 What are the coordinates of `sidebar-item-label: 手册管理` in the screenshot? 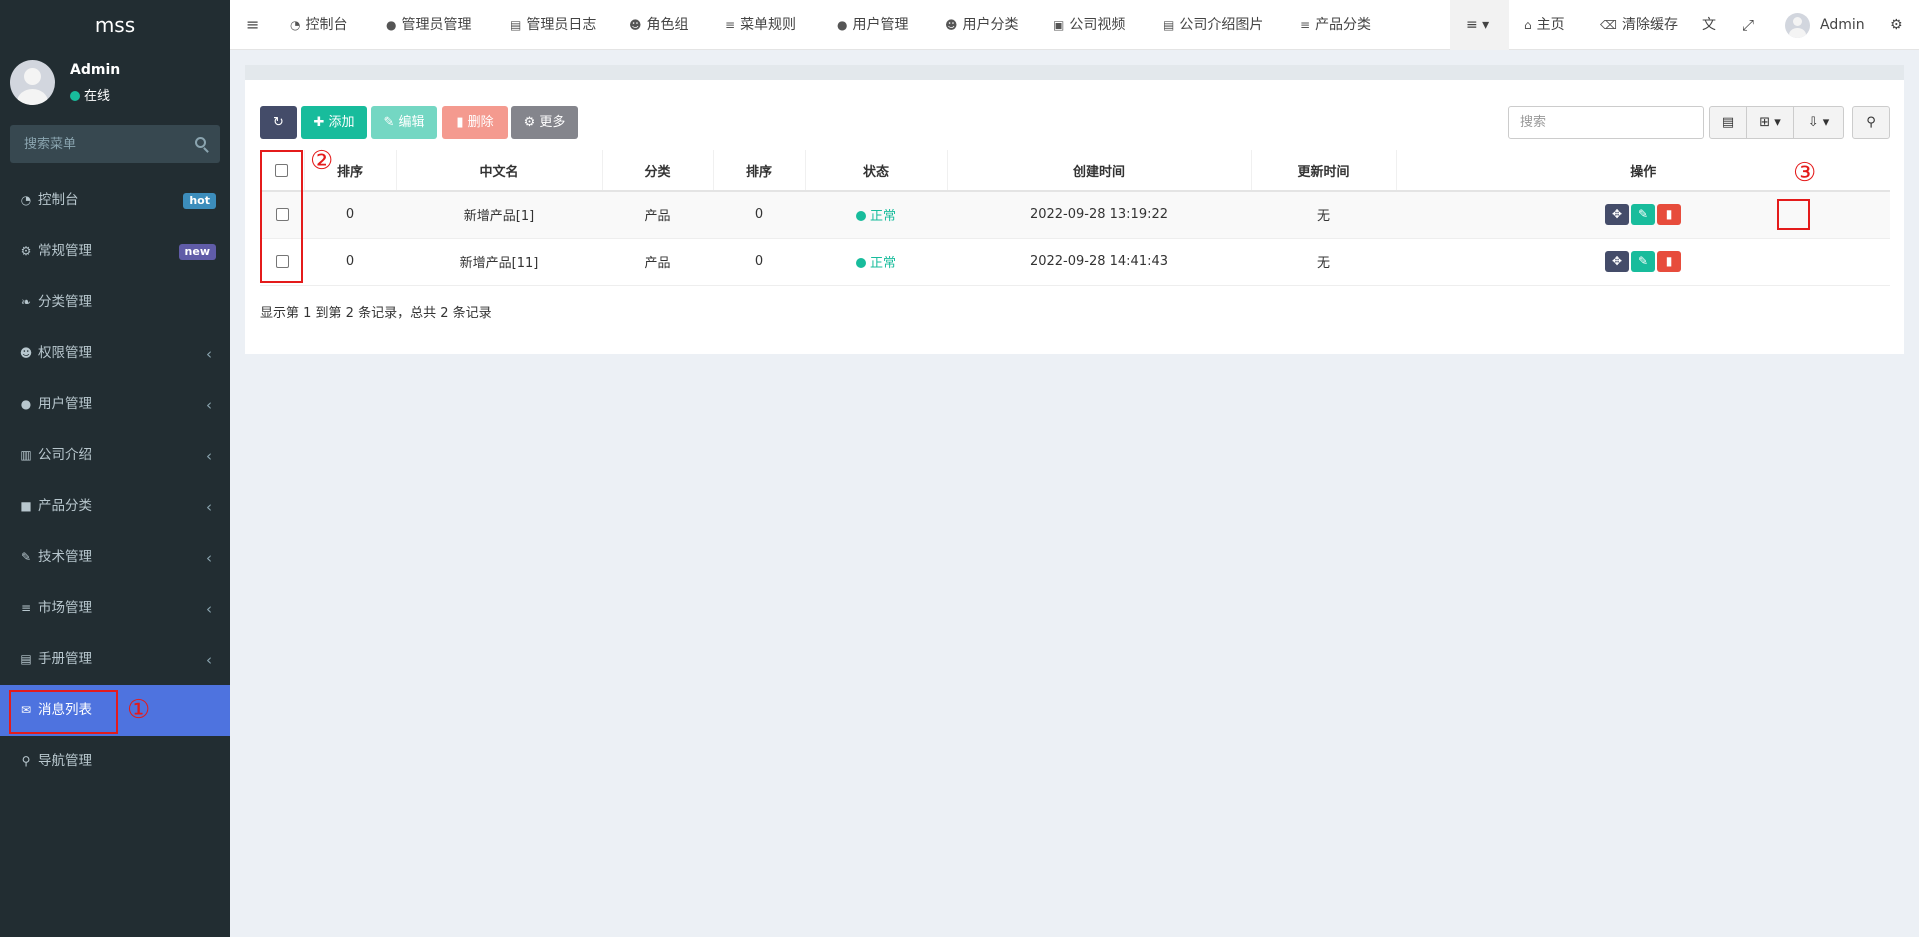 It's located at (65, 659).